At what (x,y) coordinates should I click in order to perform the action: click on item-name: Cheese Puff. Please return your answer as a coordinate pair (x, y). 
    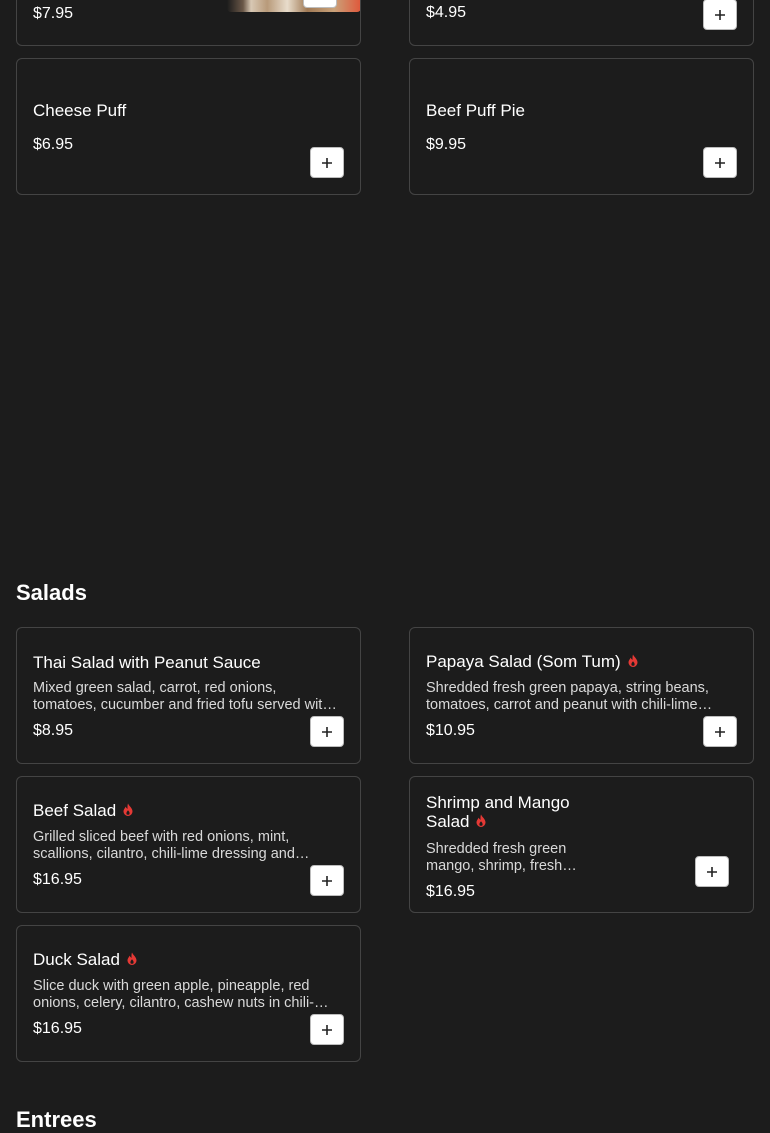
    Looking at the image, I should click on (80, 110).